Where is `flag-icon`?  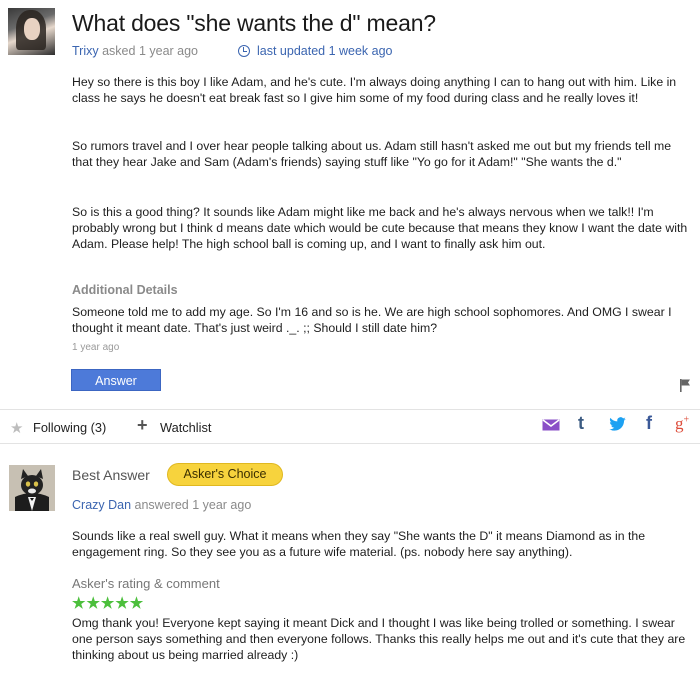 flag-icon is located at coordinates (685, 385).